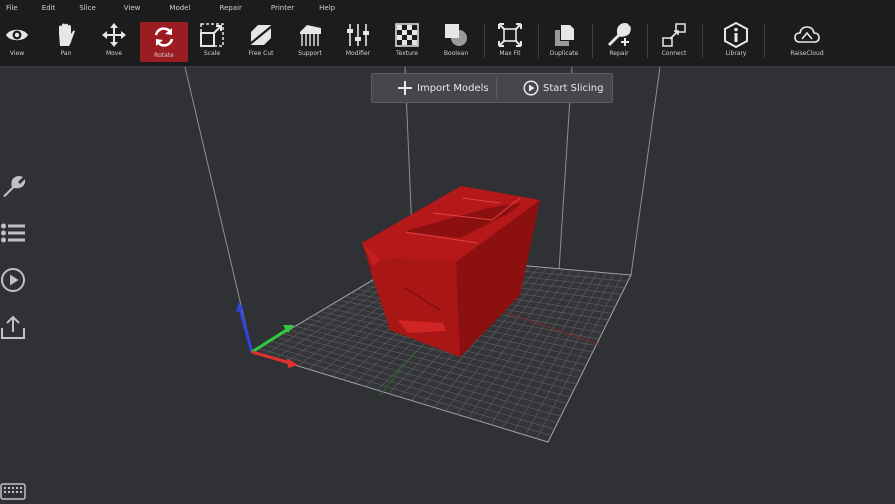 The image size is (895, 504). I want to click on hand-icon, so click(67, 34).